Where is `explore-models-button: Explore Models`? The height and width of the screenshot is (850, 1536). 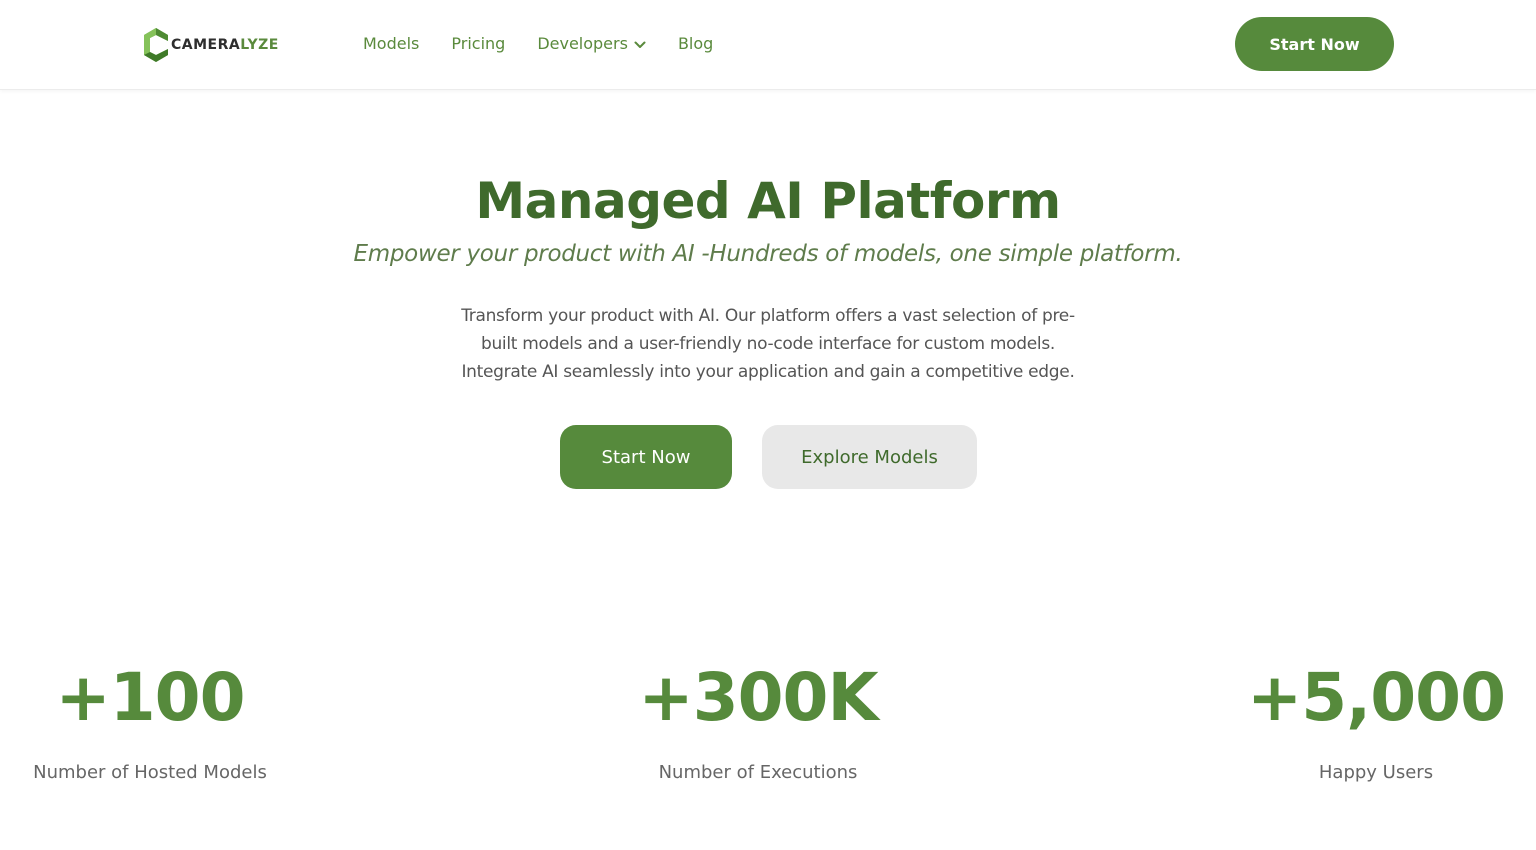 explore-models-button: Explore Models is located at coordinates (869, 457).